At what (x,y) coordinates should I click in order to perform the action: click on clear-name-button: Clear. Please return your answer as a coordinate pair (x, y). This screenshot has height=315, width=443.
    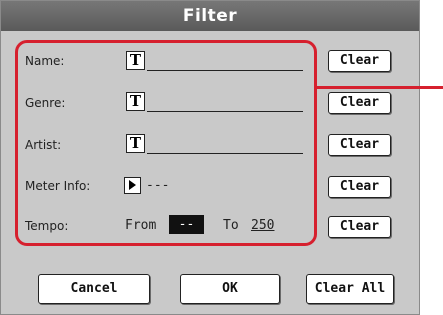
    Looking at the image, I should click on (359, 61).